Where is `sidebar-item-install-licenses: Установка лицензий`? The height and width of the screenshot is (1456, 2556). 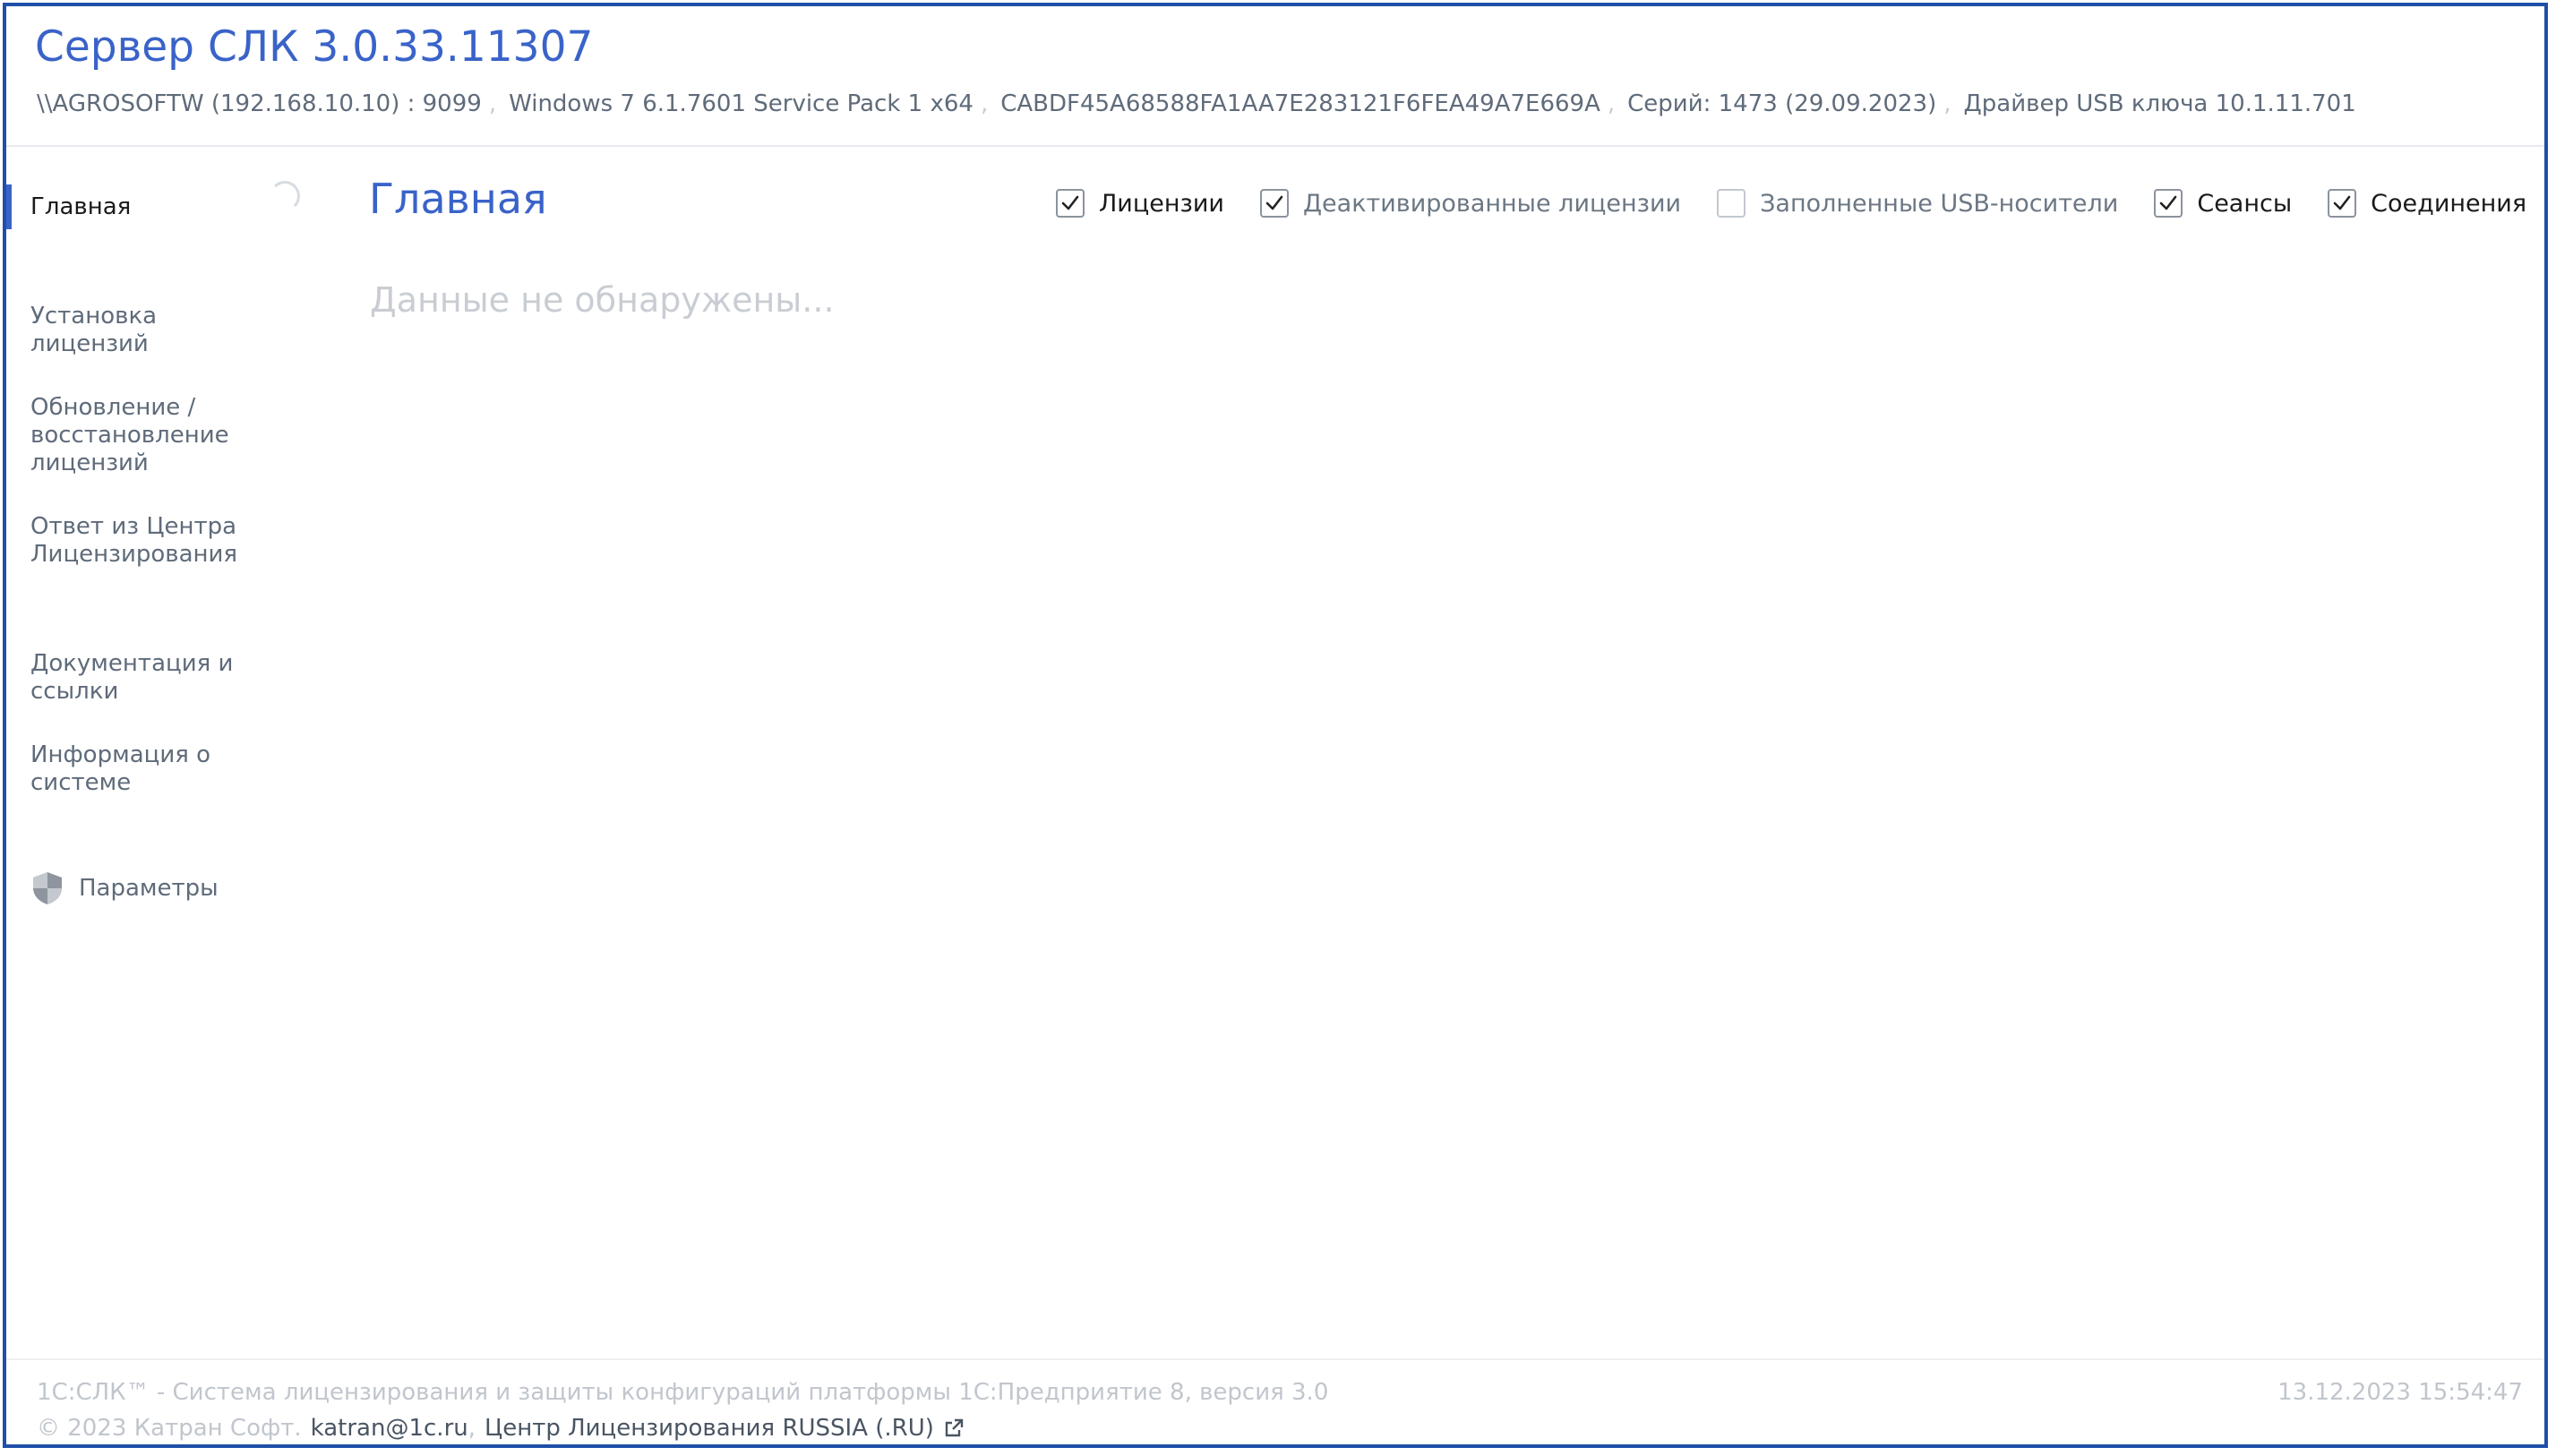 sidebar-item-install-licenses: Установка лицензий is located at coordinates (146, 330).